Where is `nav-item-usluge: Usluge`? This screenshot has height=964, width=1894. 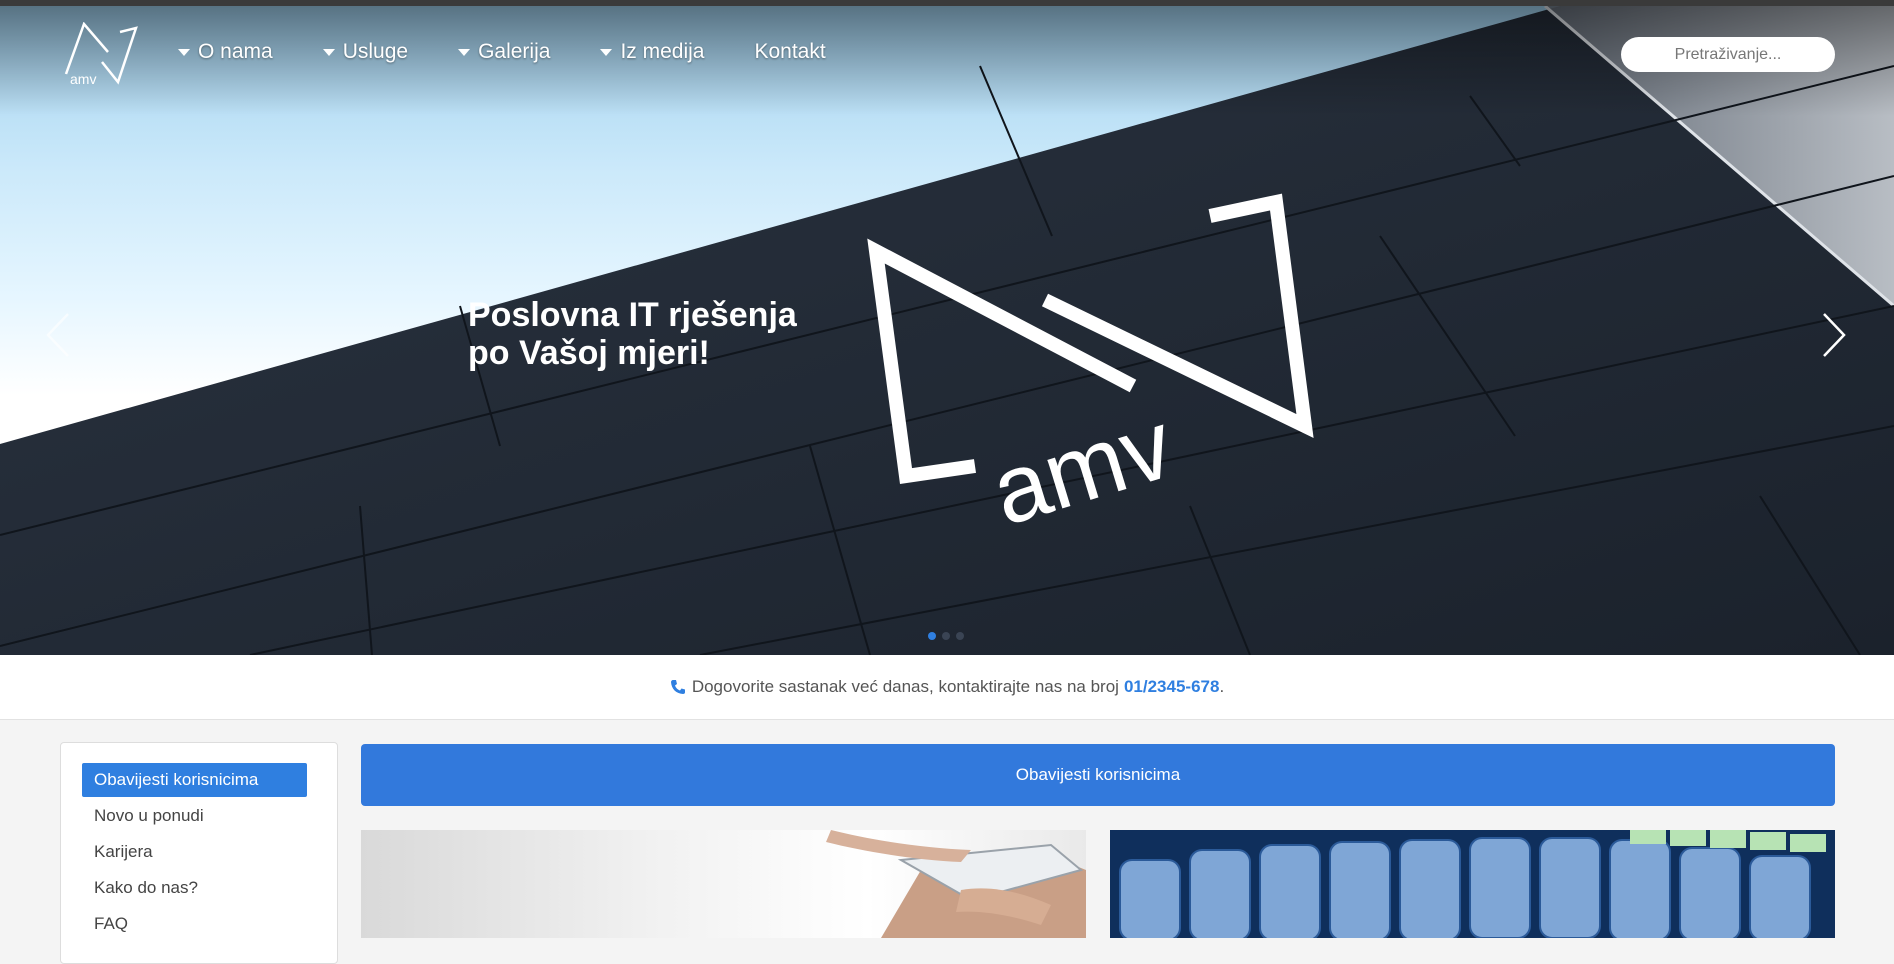 nav-item-usluge: Usluge is located at coordinates (365, 52).